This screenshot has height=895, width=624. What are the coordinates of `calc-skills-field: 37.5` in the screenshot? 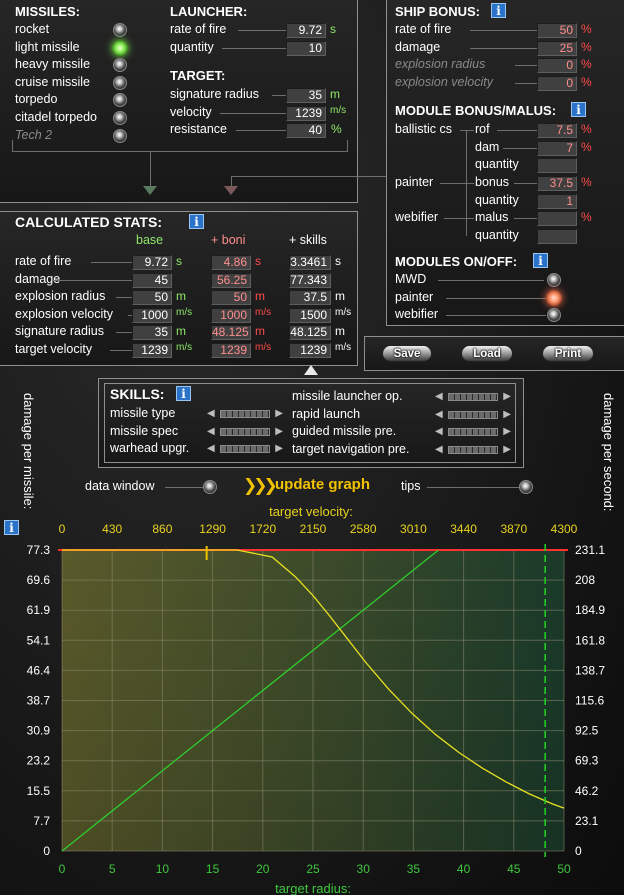 It's located at (310, 298).